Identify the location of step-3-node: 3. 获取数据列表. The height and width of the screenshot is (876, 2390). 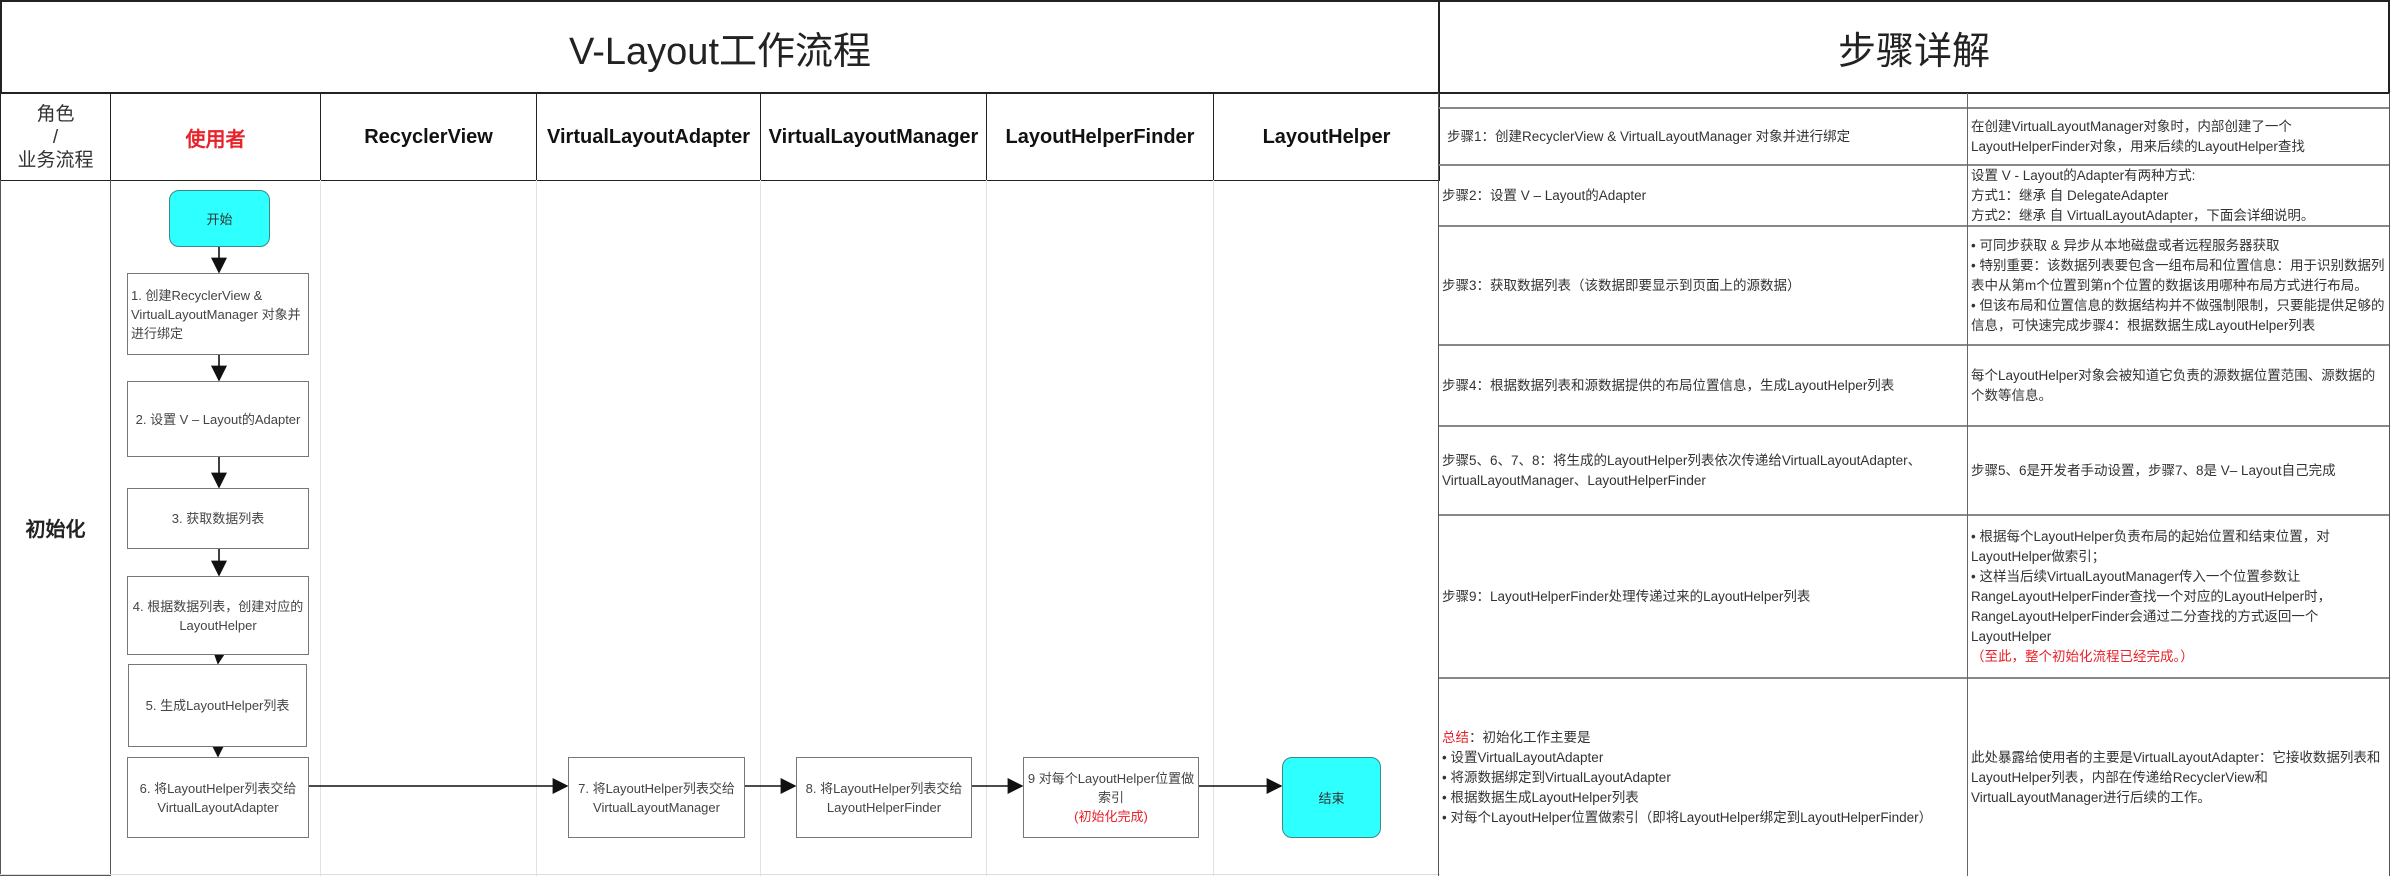
(218, 518).